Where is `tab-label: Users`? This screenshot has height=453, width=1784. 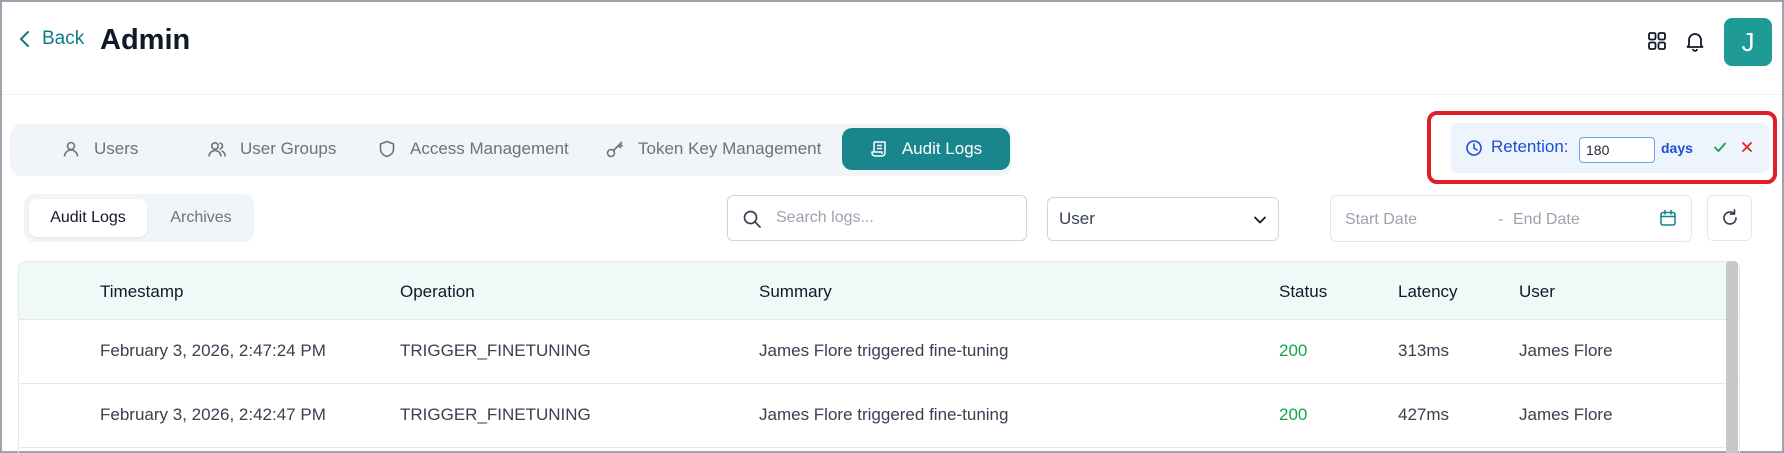 tab-label: Users is located at coordinates (116, 148).